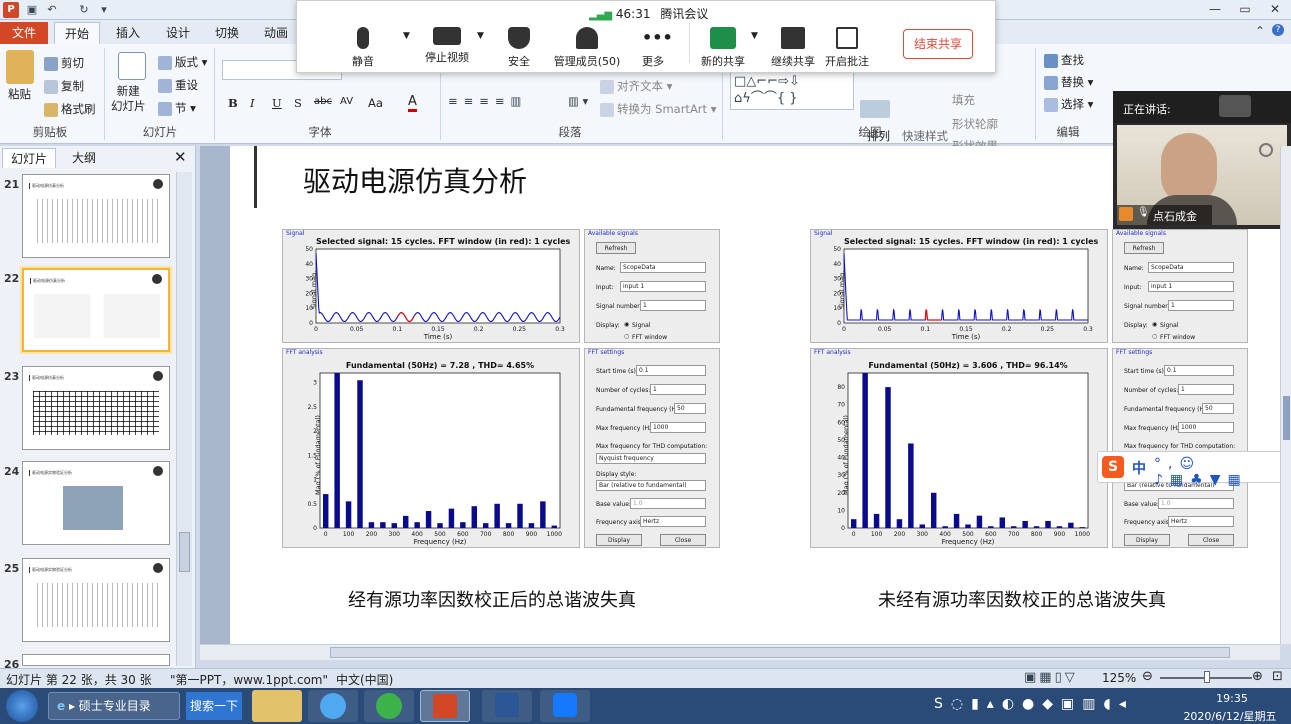 The width and height of the screenshot is (1291, 724). What do you see at coordinates (875, 109) in the screenshot?
I see `arrange-icon` at bounding box center [875, 109].